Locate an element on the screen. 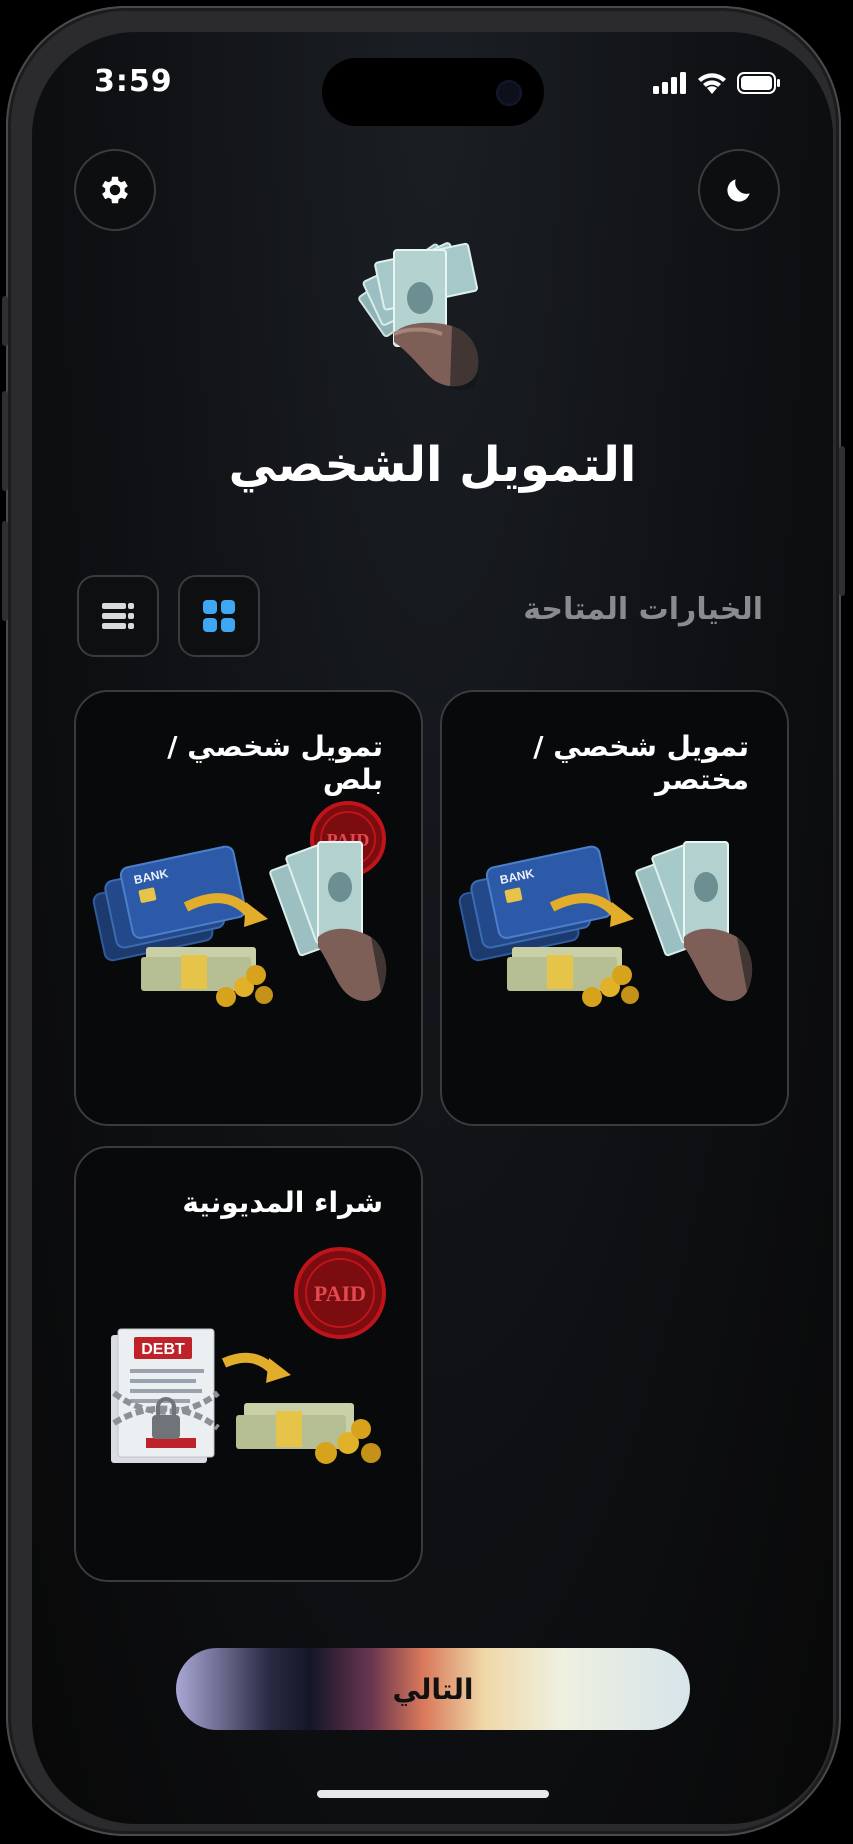  home-indicator is located at coordinates (433, 1794).